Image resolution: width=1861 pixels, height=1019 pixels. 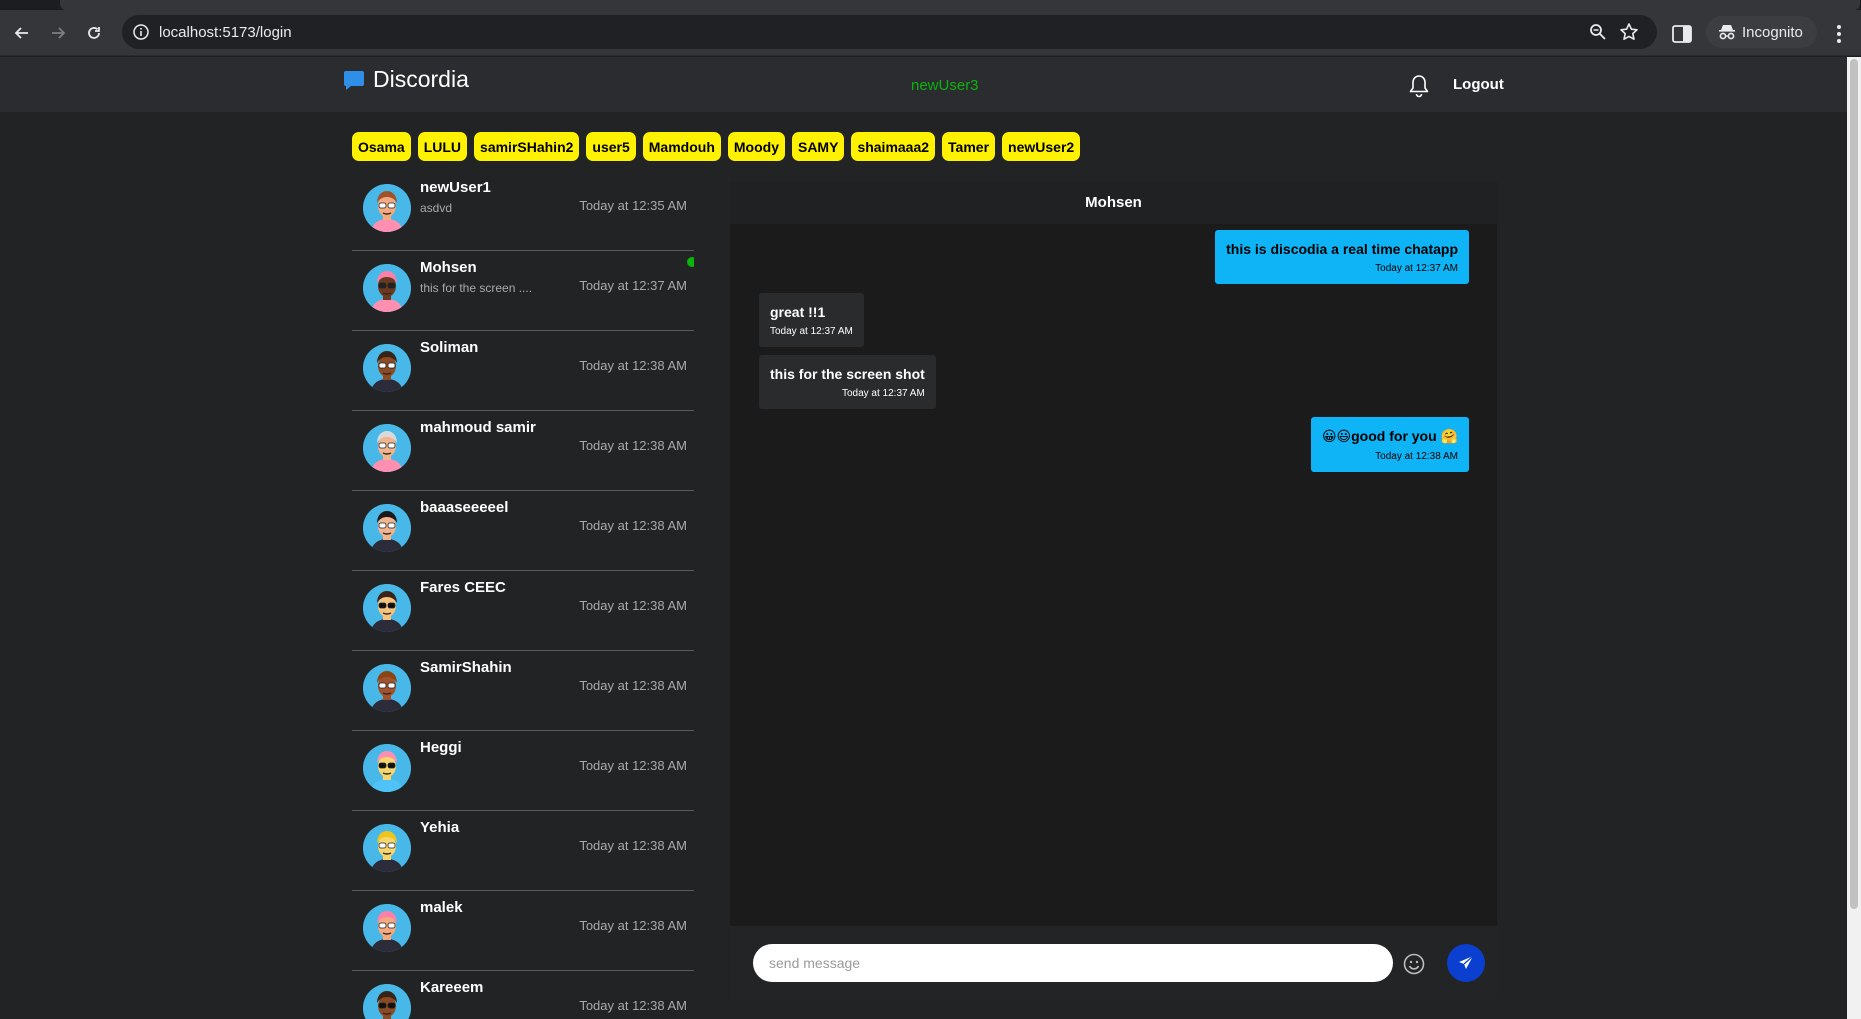 I want to click on reload-icon, so click(x=94, y=33).